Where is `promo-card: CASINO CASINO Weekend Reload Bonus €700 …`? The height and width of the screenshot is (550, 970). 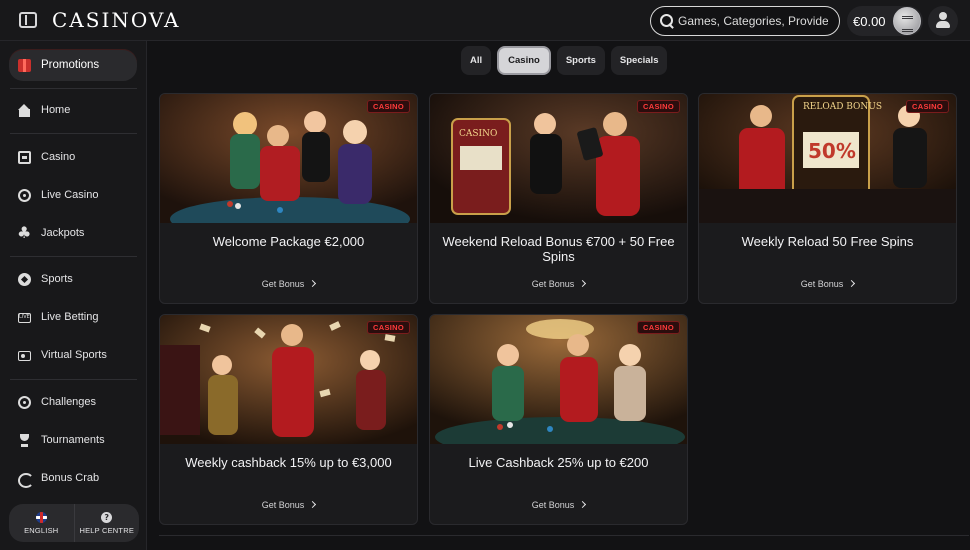
promo-card: CASINO CASINO Weekend Reload Bonus €700 … is located at coordinates (558, 198).